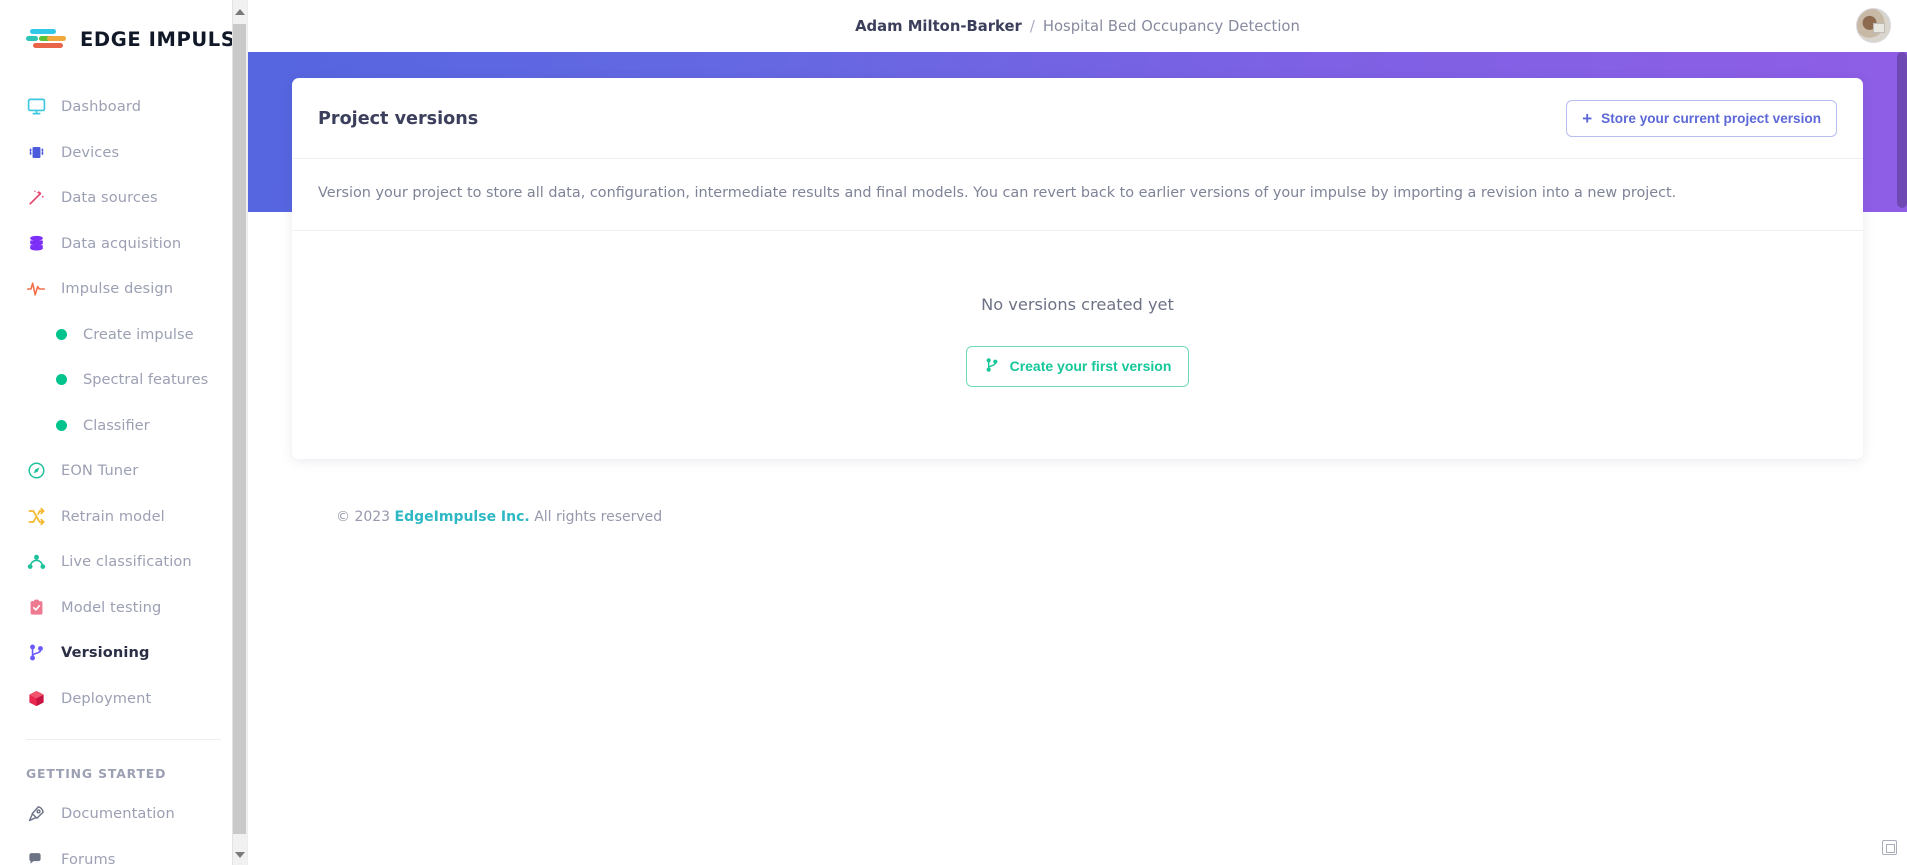 The image size is (1907, 865). I want to click on edge-impulse-logo-icon, so click(48, 39).